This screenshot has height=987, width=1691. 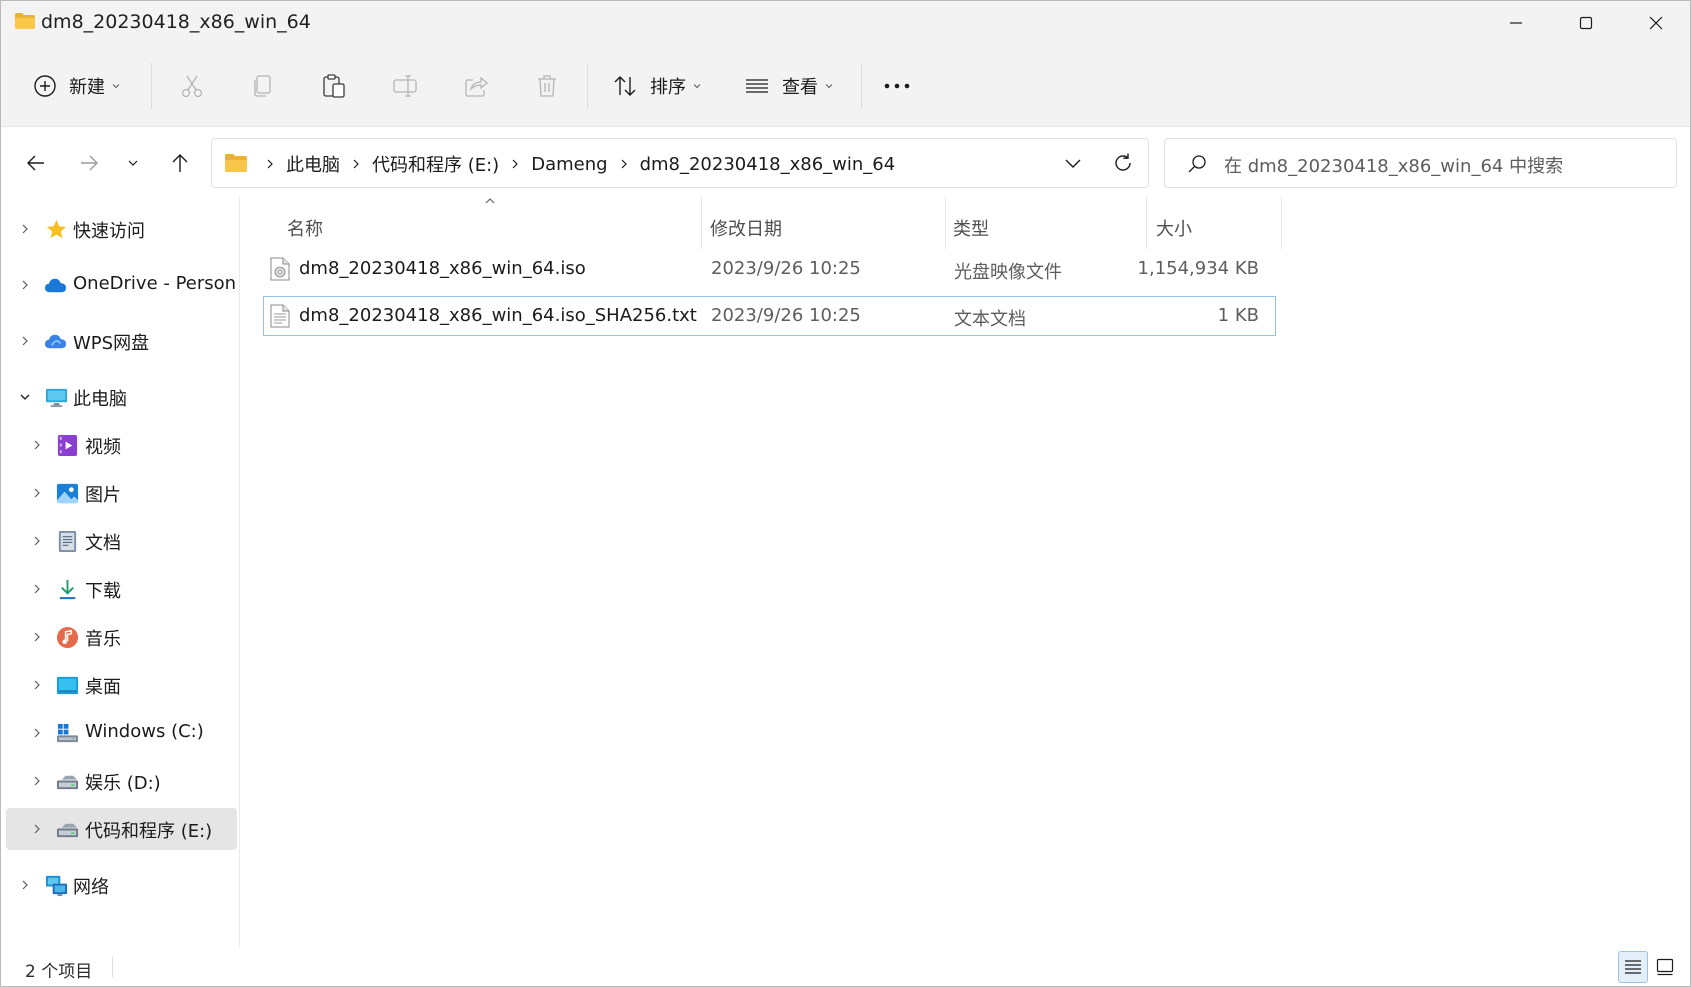 What do you see at coordinates (121, 229) in the screenshot?
I see `sidebar-item-quick-access: 快速访问` at bounding box center [121, 229].